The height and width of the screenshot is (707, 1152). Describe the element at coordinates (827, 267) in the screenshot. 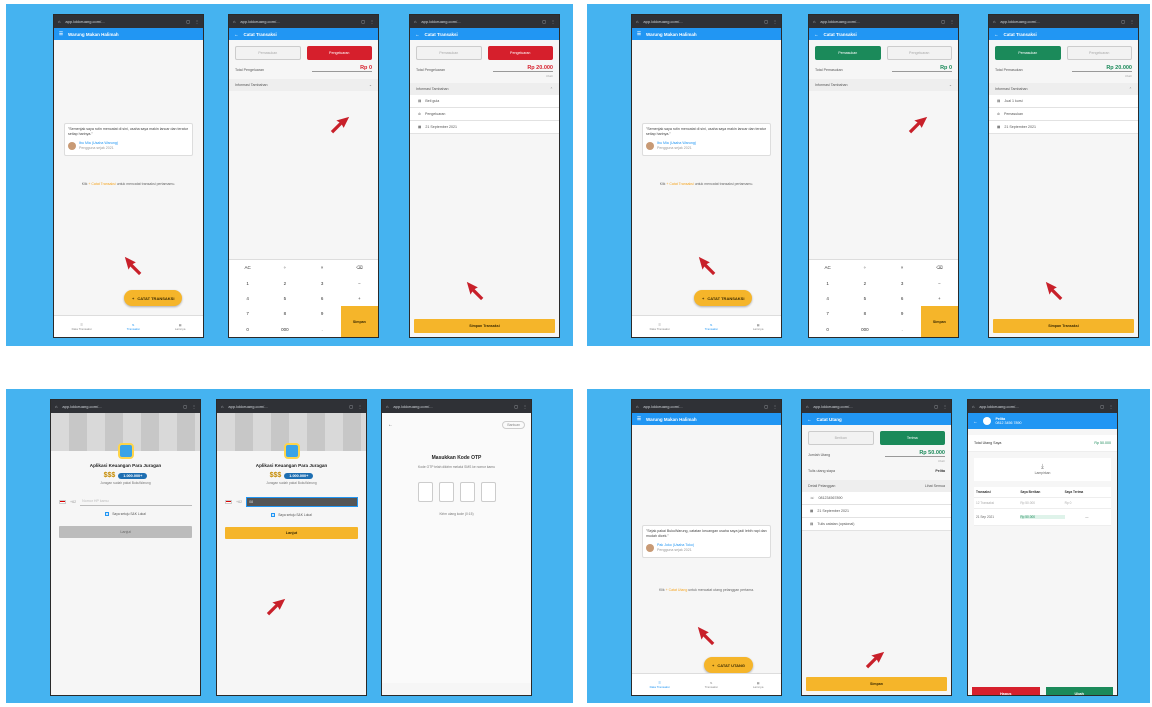

I see `key-ac: AC` at that location.